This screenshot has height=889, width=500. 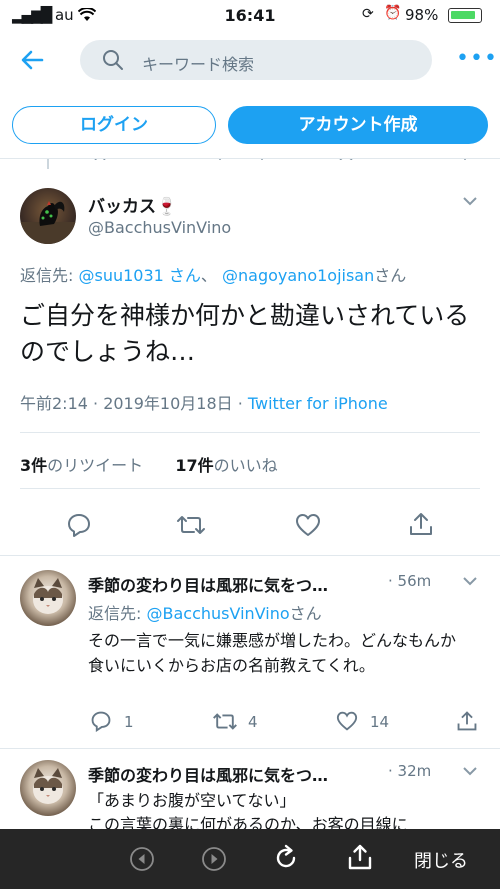 I want to click on rooster-avatar-image, so click(x=48, y=222).